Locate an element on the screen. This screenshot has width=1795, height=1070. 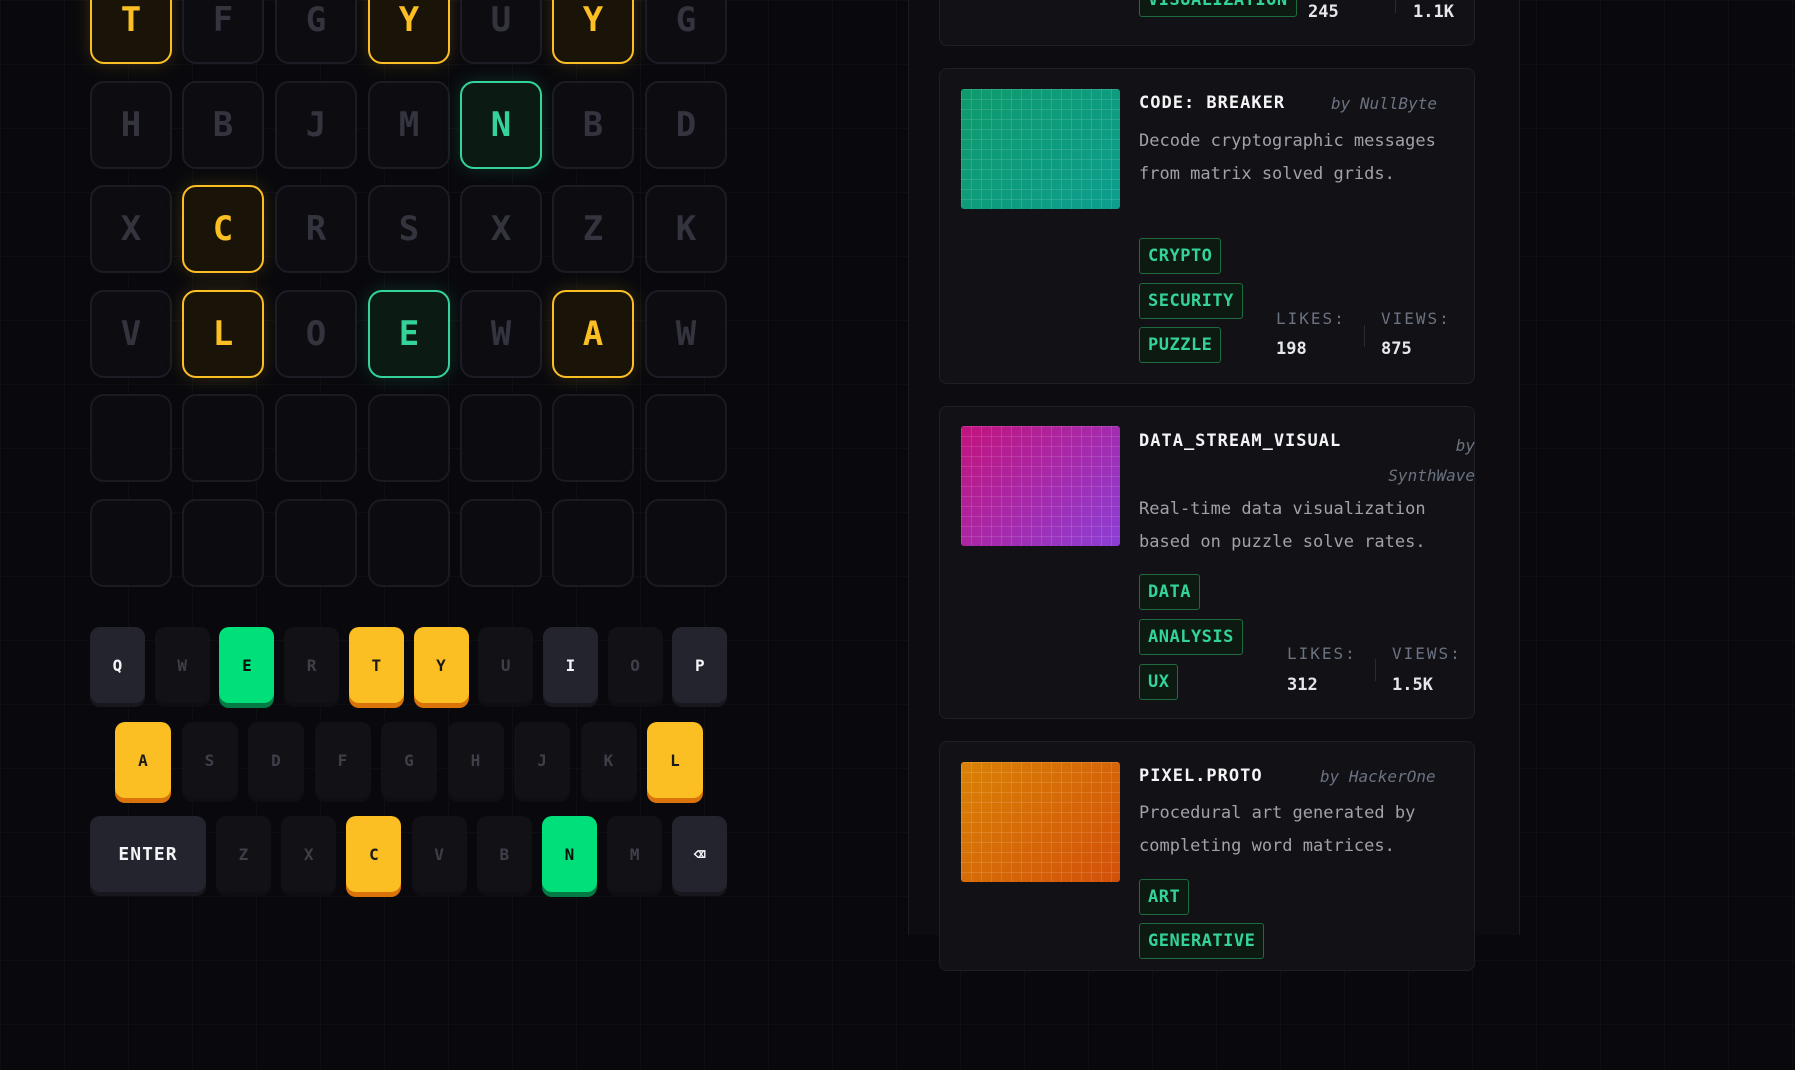
letter-tile: X is located at coordinates (131, 229).